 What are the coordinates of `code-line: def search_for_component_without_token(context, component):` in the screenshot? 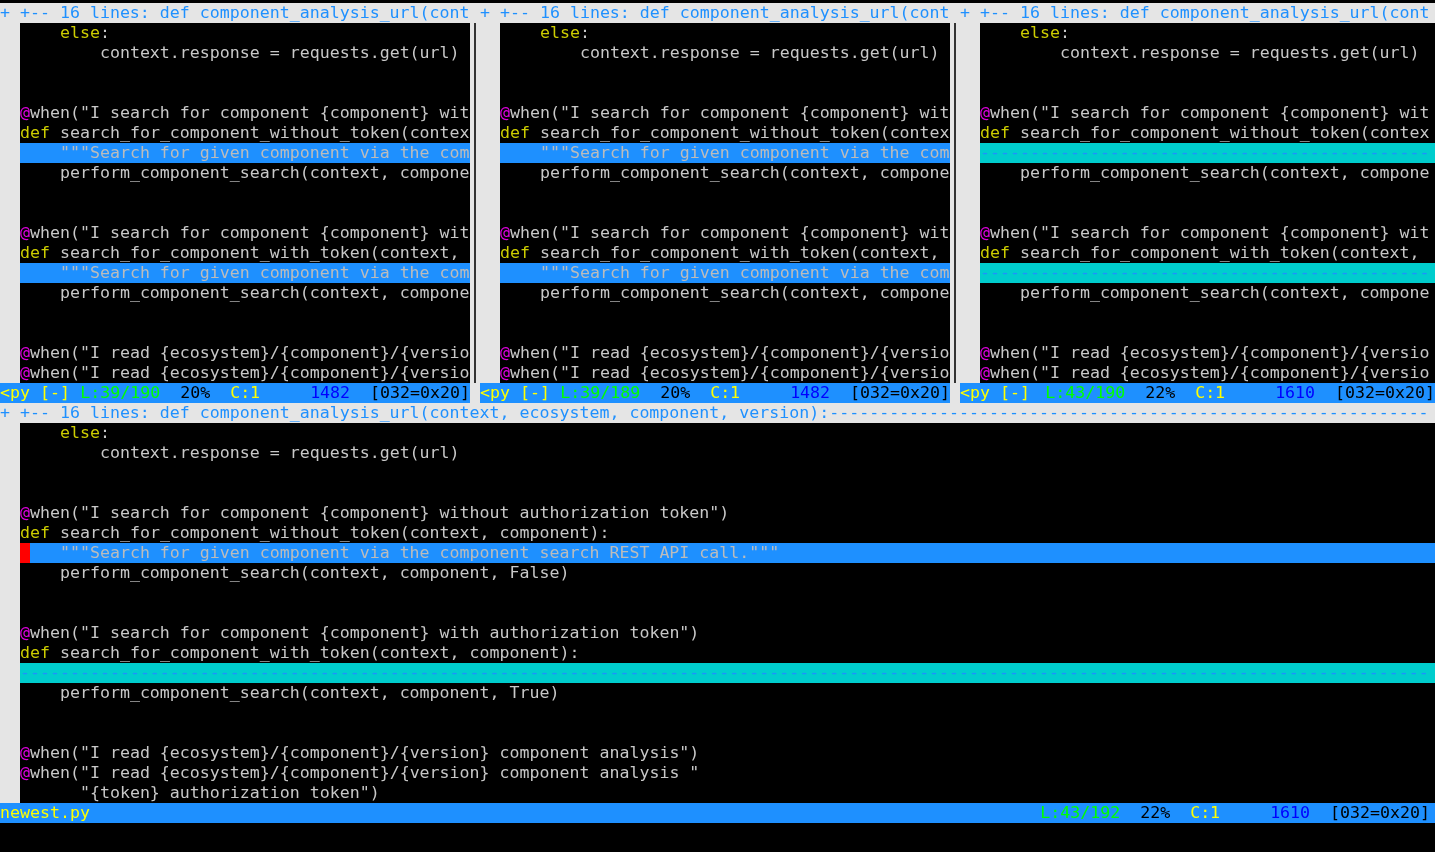 It's located at (315, 533).